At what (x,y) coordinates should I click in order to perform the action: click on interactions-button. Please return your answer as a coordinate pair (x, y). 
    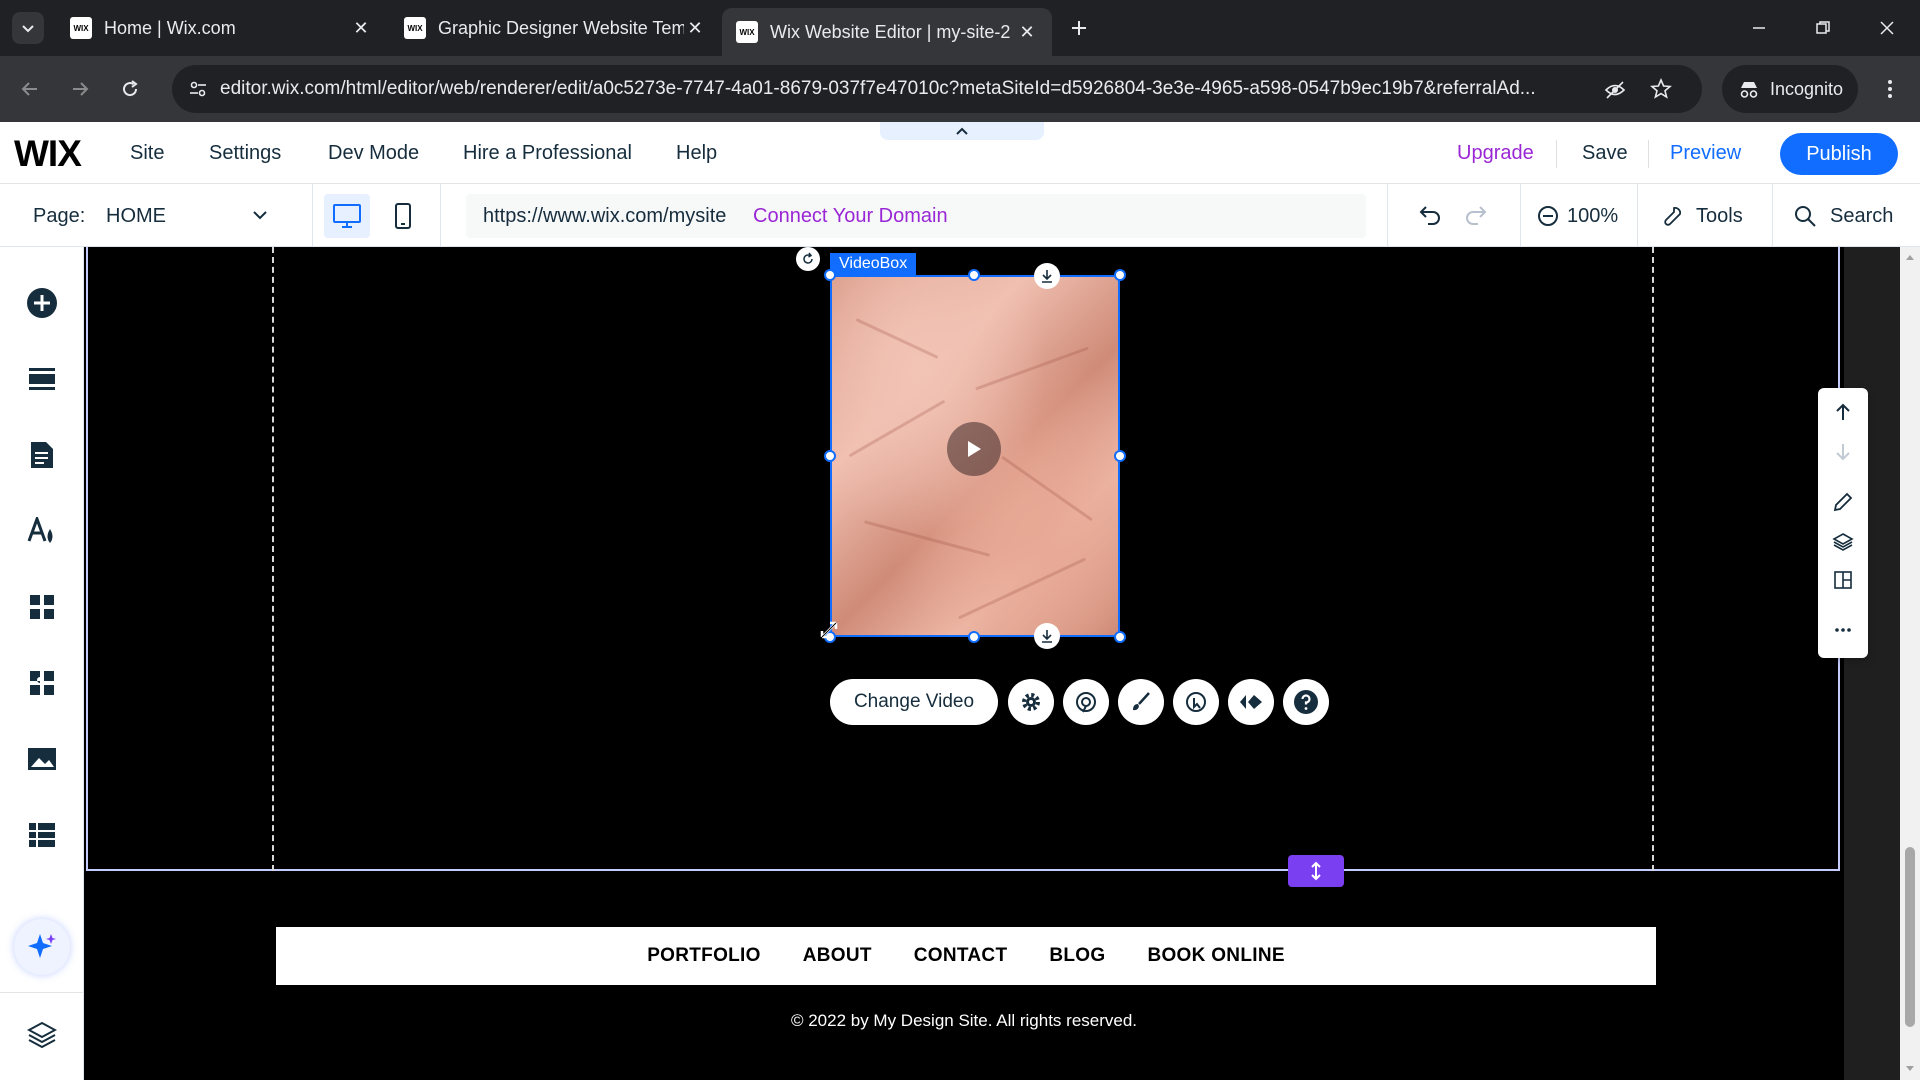
    Looking at the image, I should click on (1251, 702).